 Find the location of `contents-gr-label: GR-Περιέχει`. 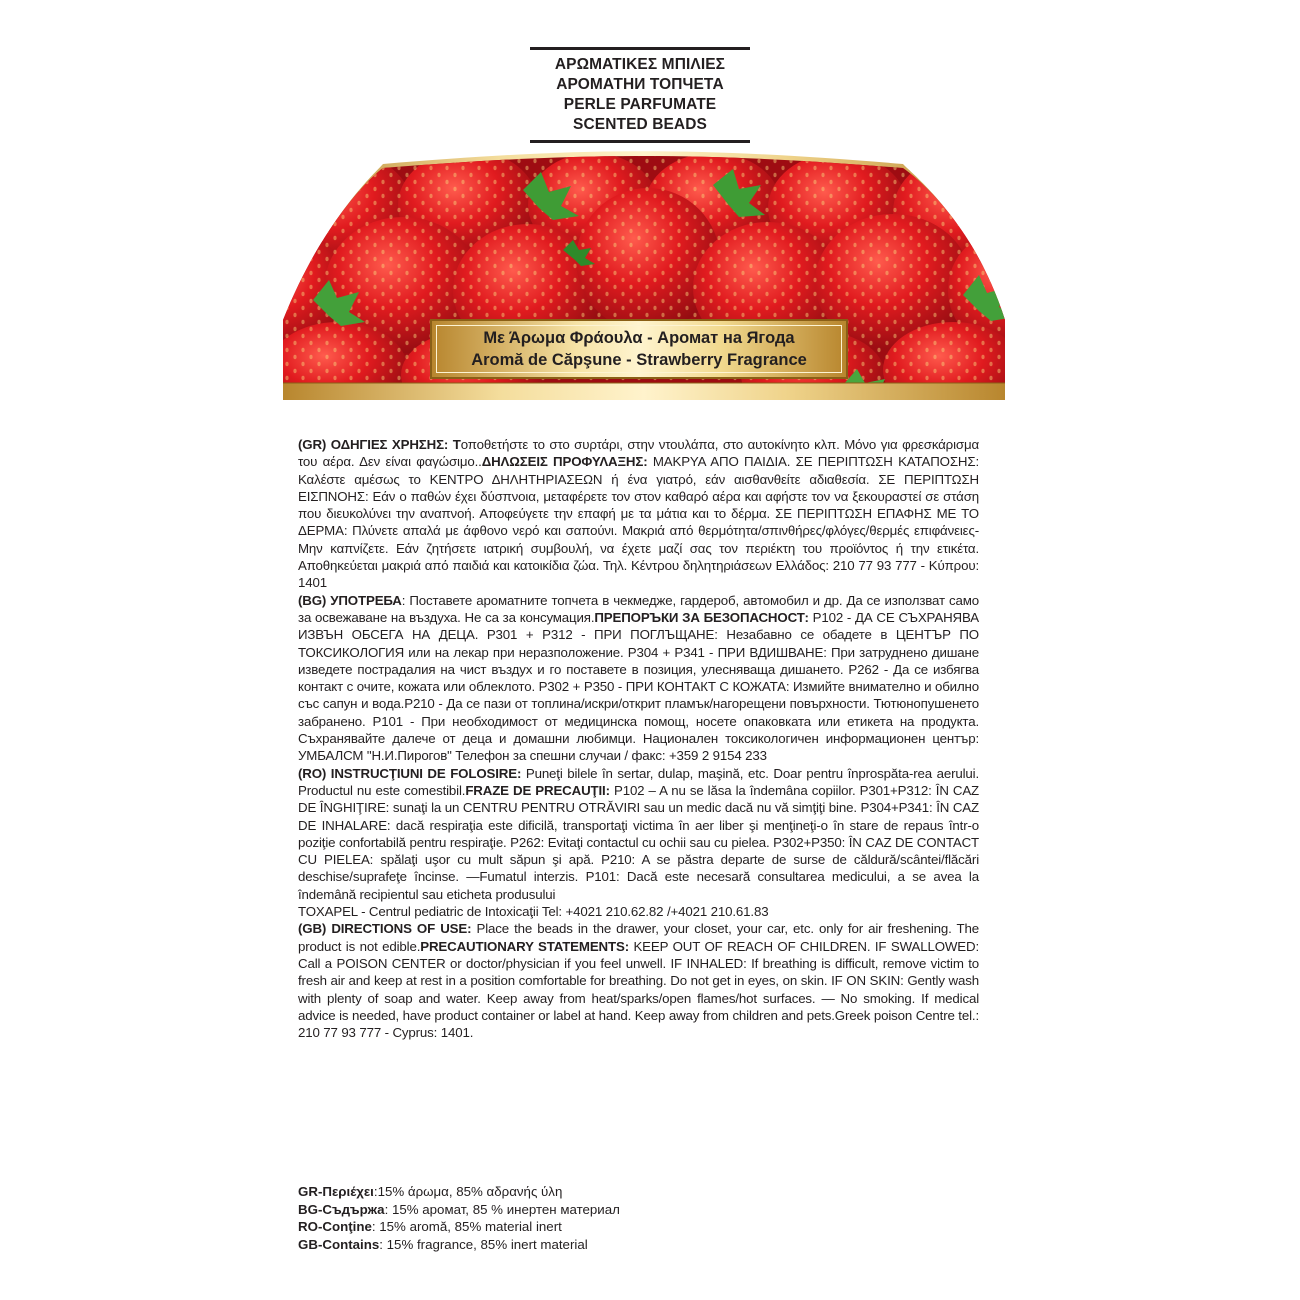

contents-gr-label: GR-Περιέχει is located at coordinates (336, 1191).